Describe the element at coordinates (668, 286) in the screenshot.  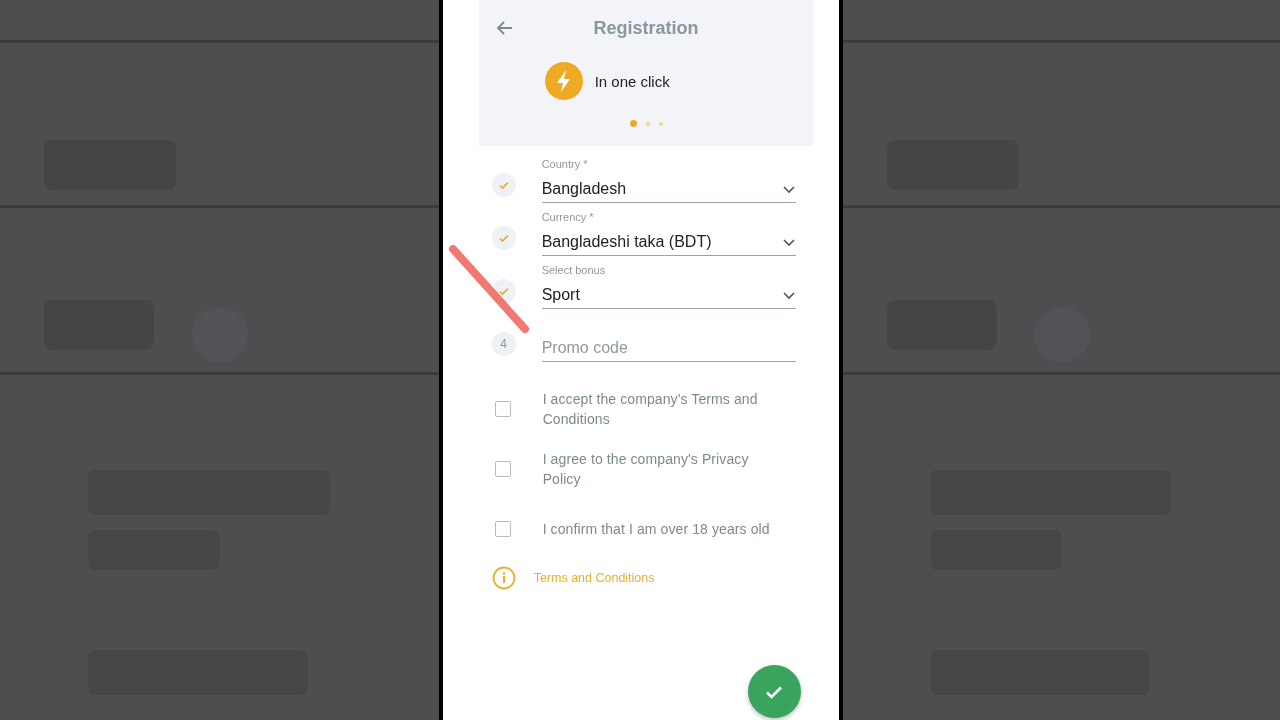
I see `select-field: Select bonus Sport` at that location.